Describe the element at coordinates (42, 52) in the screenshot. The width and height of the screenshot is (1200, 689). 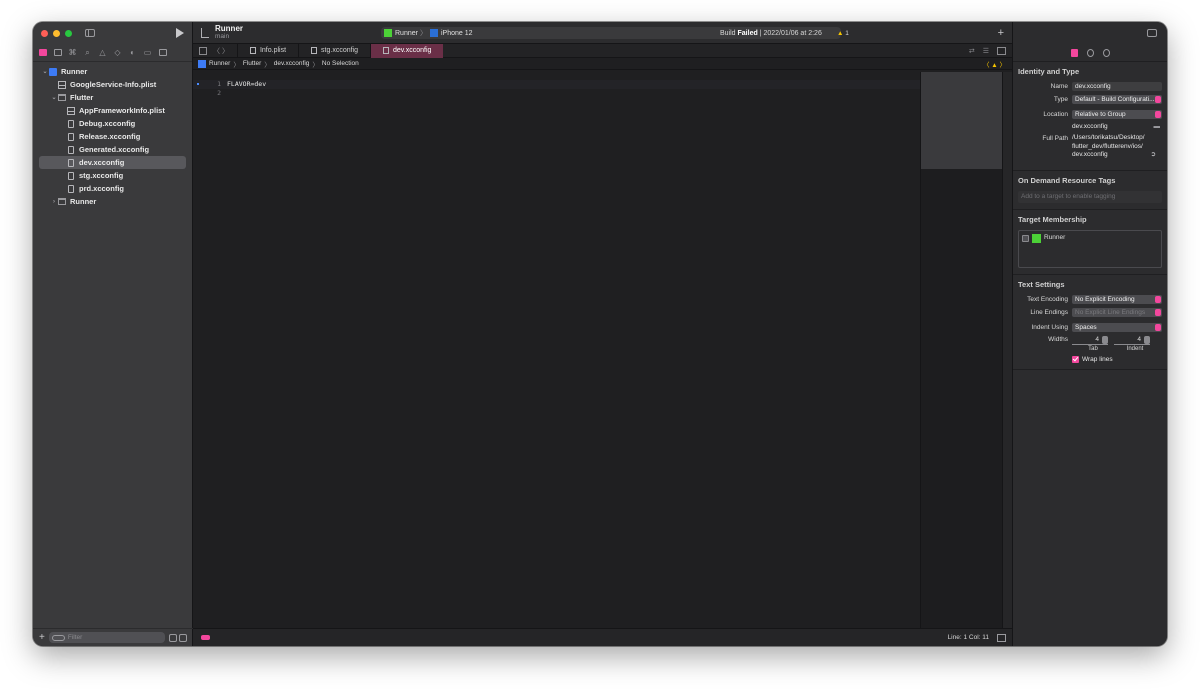
I see `project-navigator-tab-icon` at that location.